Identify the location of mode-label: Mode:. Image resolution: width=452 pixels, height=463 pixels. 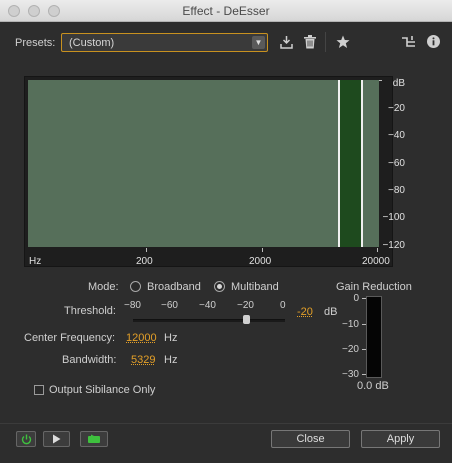
(103, 287).